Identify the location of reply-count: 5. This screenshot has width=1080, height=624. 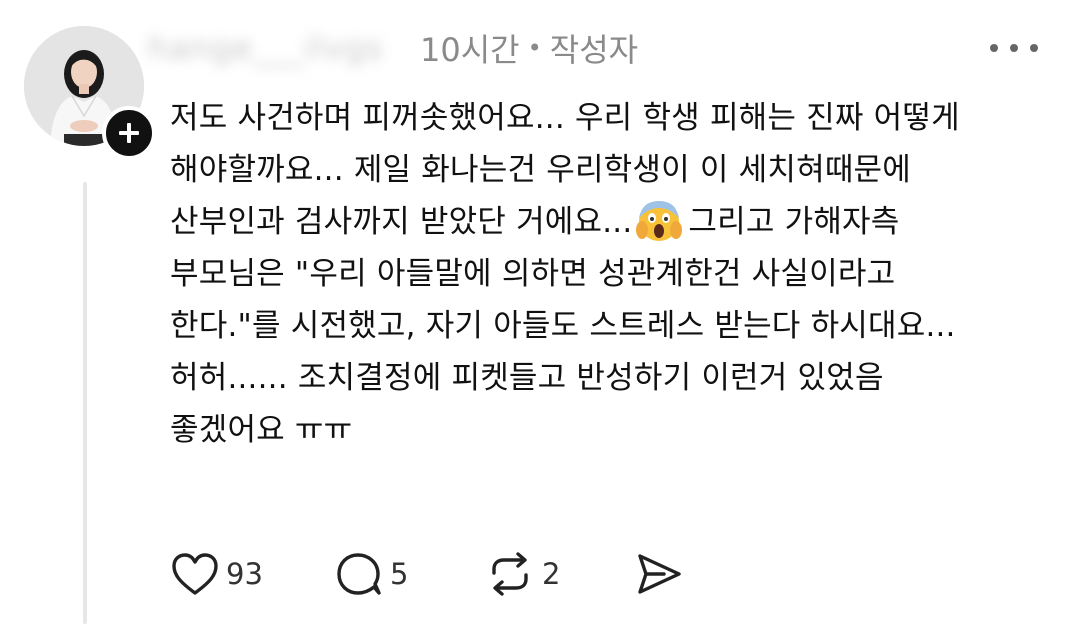
(399, 574).